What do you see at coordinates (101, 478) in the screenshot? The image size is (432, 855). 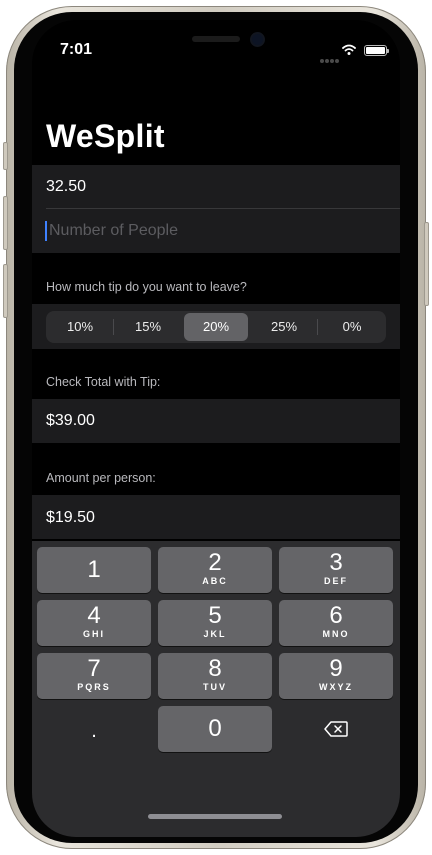 I see `per-person-section-header: Amount per person:` at bounding box center [101, 478].